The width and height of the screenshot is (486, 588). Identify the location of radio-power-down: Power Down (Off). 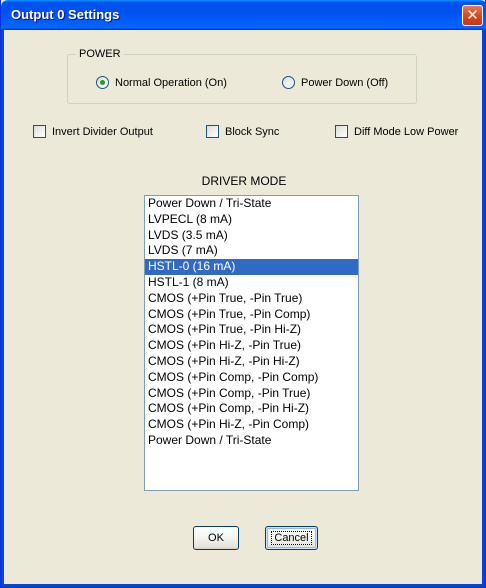
(335, 82).